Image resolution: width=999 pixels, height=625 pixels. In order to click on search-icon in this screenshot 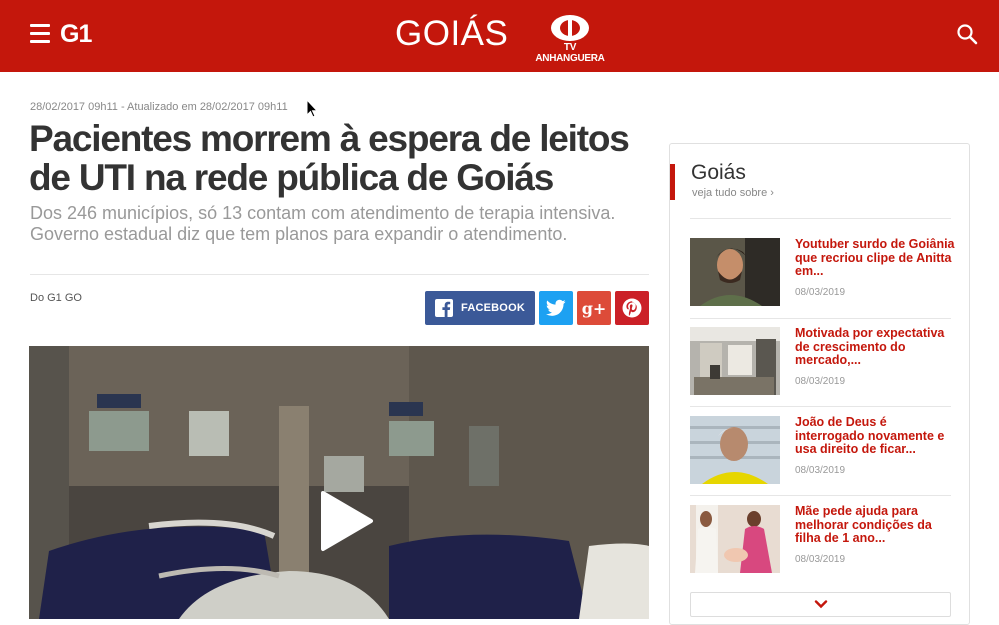, I will do `click(967, 34)`.